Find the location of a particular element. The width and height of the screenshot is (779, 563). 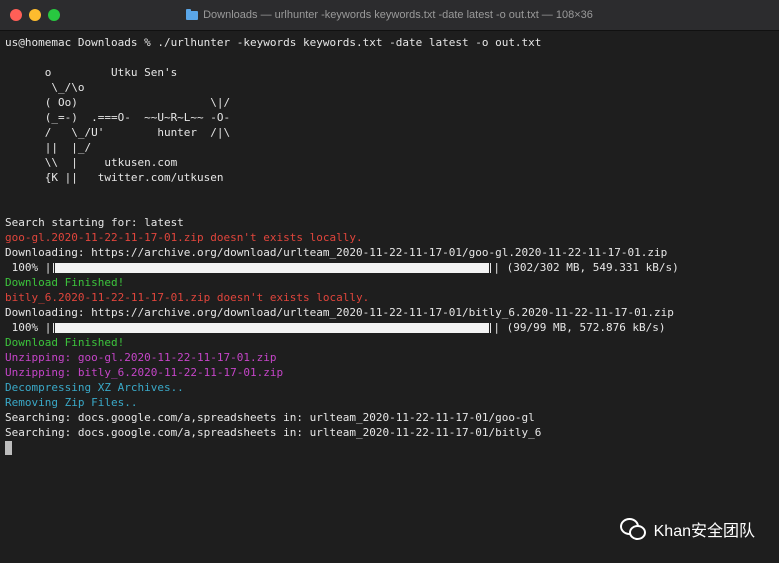

progress-stats: | (302/302 MB, 549.331 kB/s) is located at coordinates (586, 267).